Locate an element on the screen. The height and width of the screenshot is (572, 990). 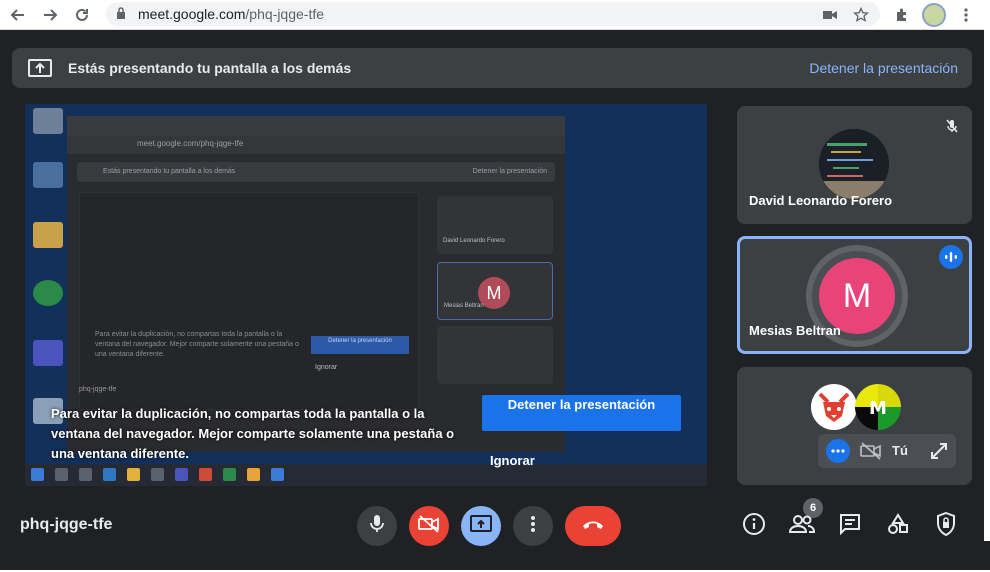
self-tile-controls: Tú is located at coordinates (887, 451).